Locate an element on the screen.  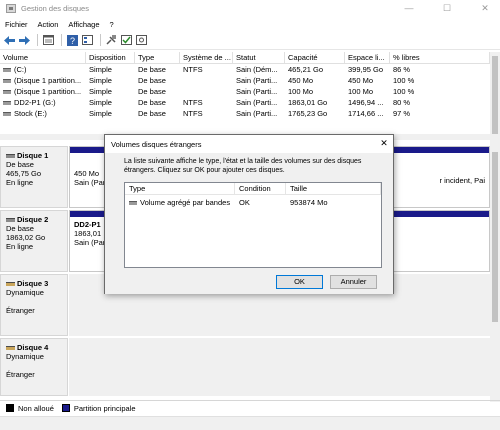
volume-name: (C:) is located at coordinates (20, 69).